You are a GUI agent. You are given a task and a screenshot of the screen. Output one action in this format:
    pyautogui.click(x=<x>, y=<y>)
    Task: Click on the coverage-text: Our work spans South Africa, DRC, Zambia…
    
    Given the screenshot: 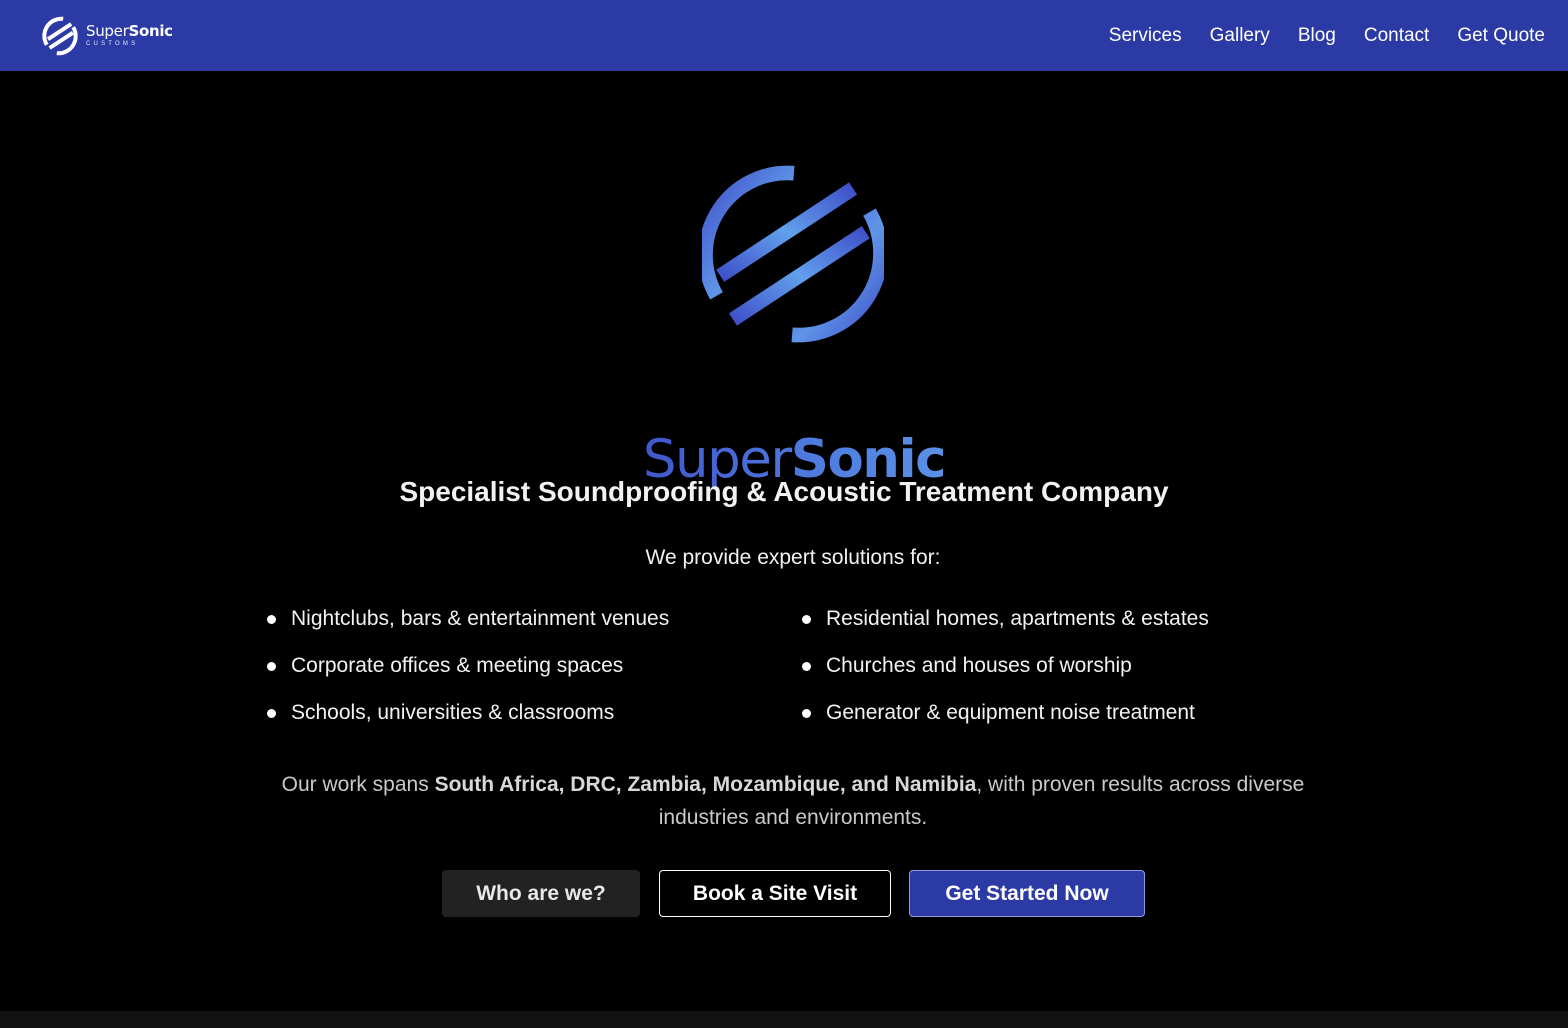 What is the action you would take?
    pyautogui.click(x=793, y=801)
    